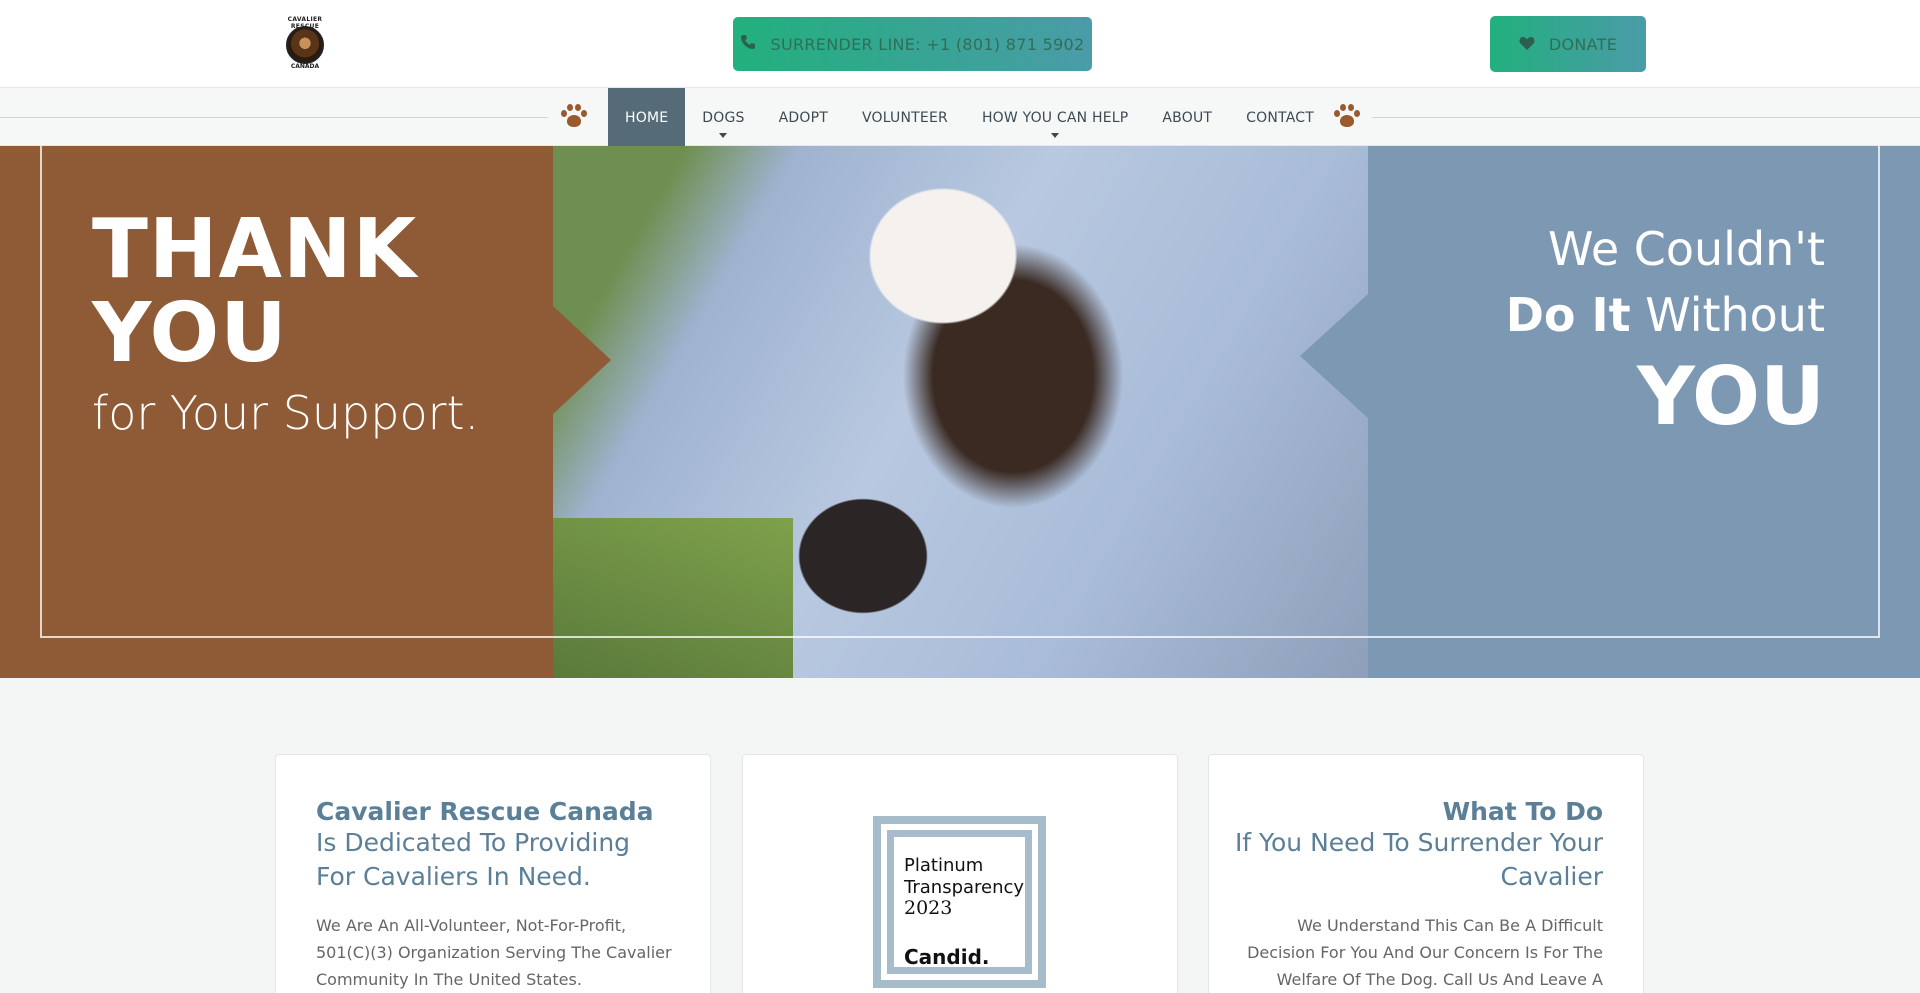 Image resolution: width=1920 pixels, height=993 pixels. Describe the element at coordinates (944, 865) in the screenshot. I see `badge-line1: Platinum` at that location.